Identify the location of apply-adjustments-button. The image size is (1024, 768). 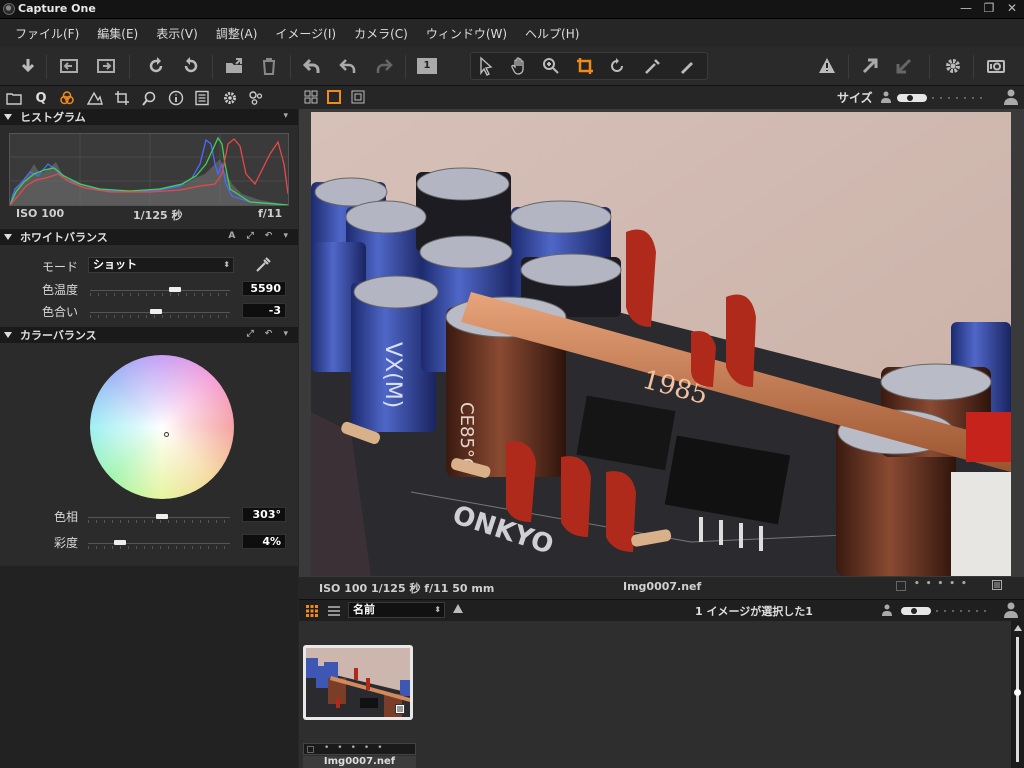
(904, 66).